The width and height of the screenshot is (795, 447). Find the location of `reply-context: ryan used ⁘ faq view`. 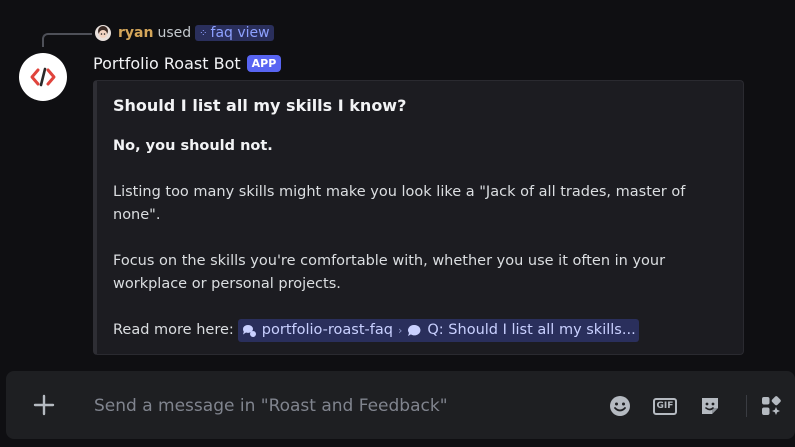

reply-context: ryan used ⁘ faq view is located at coordinates (184, 33).